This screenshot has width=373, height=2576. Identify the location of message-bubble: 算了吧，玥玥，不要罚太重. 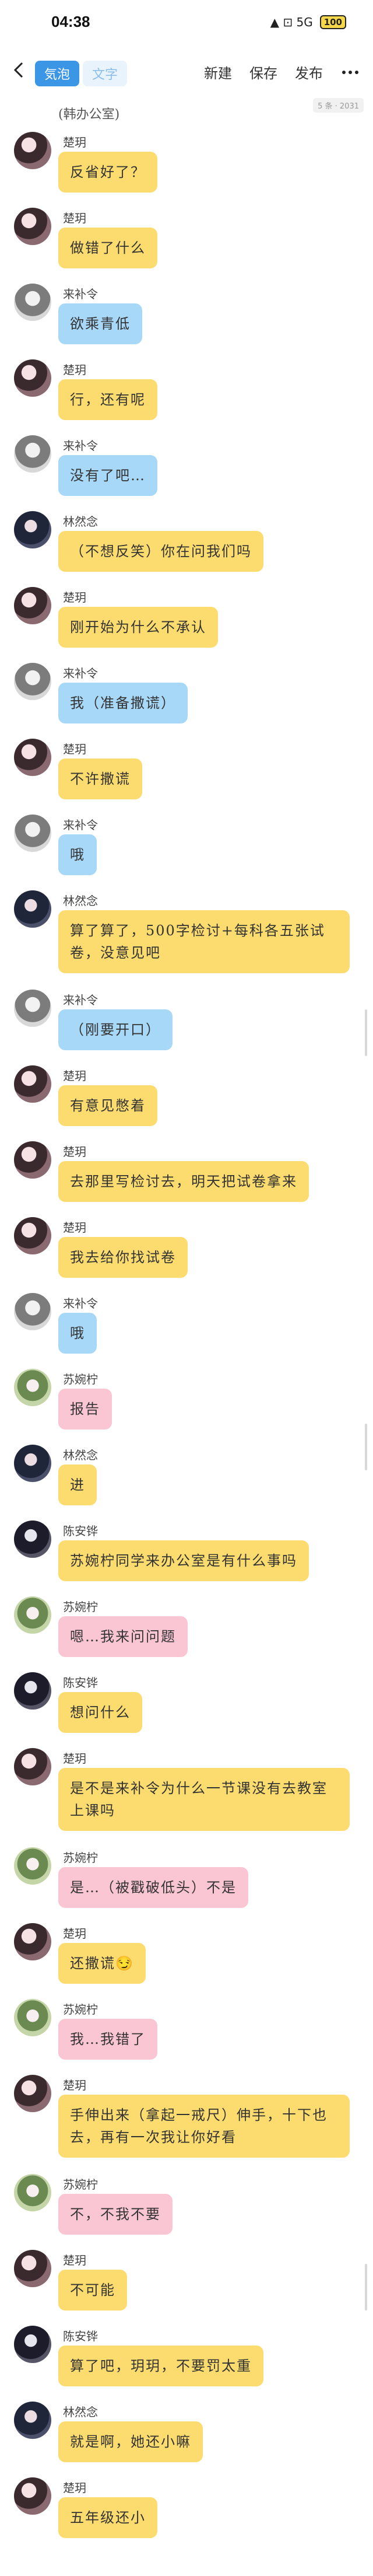
(160, 2366).